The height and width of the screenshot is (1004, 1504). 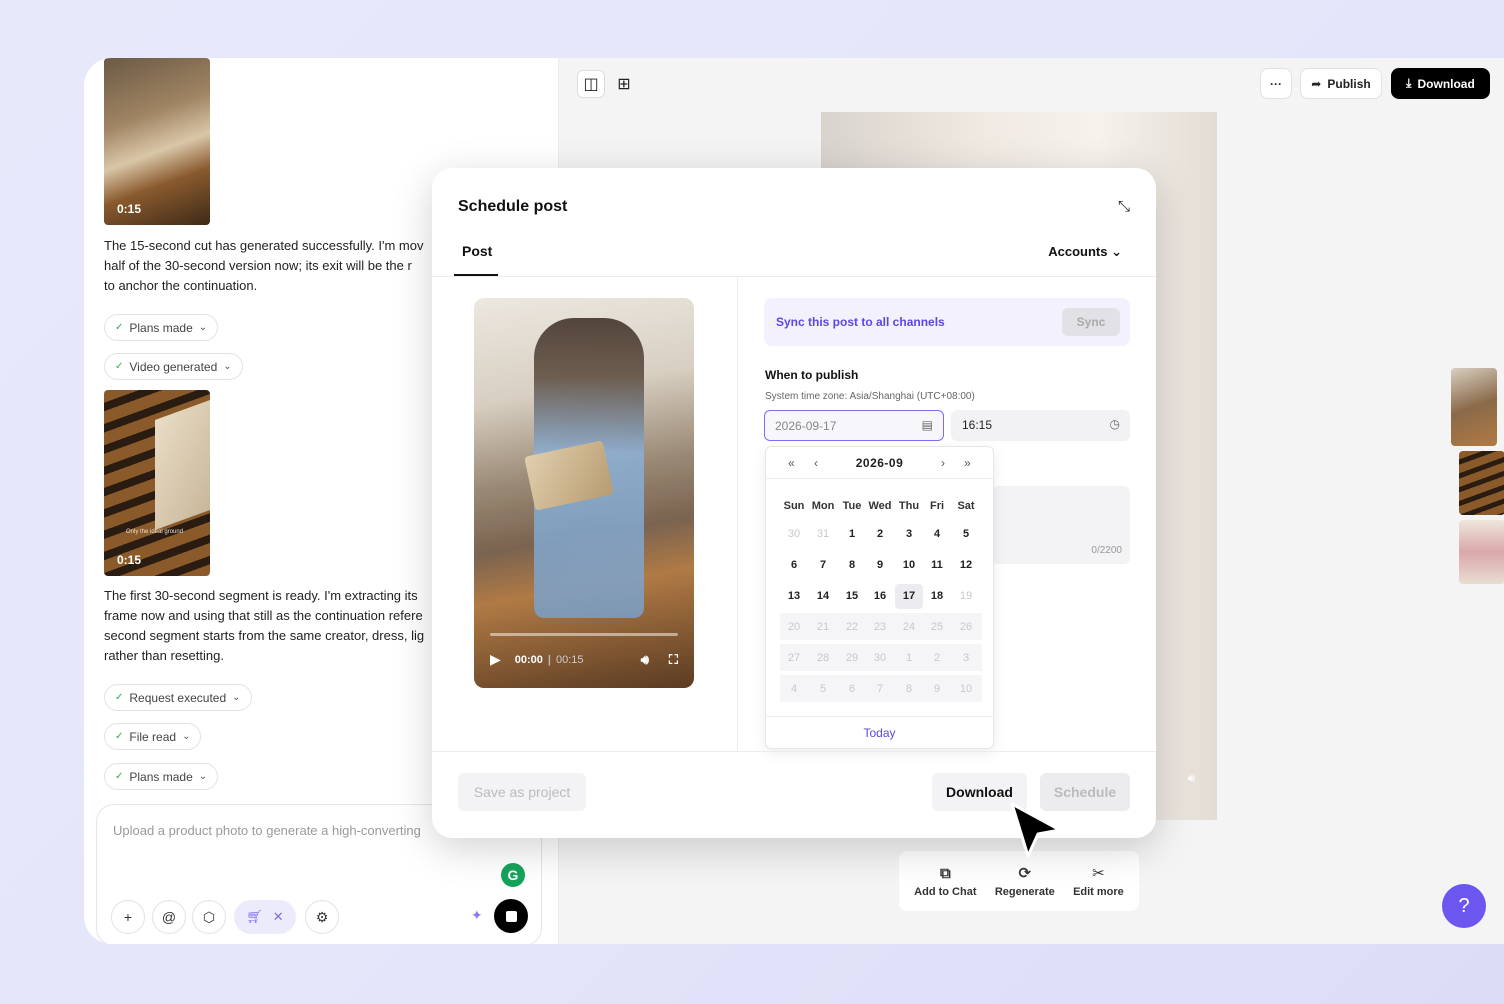 What do you see at coordinates (823, 658) in the screenshot?
I see `calendar-day: 28` at bounding box center [823, 658].